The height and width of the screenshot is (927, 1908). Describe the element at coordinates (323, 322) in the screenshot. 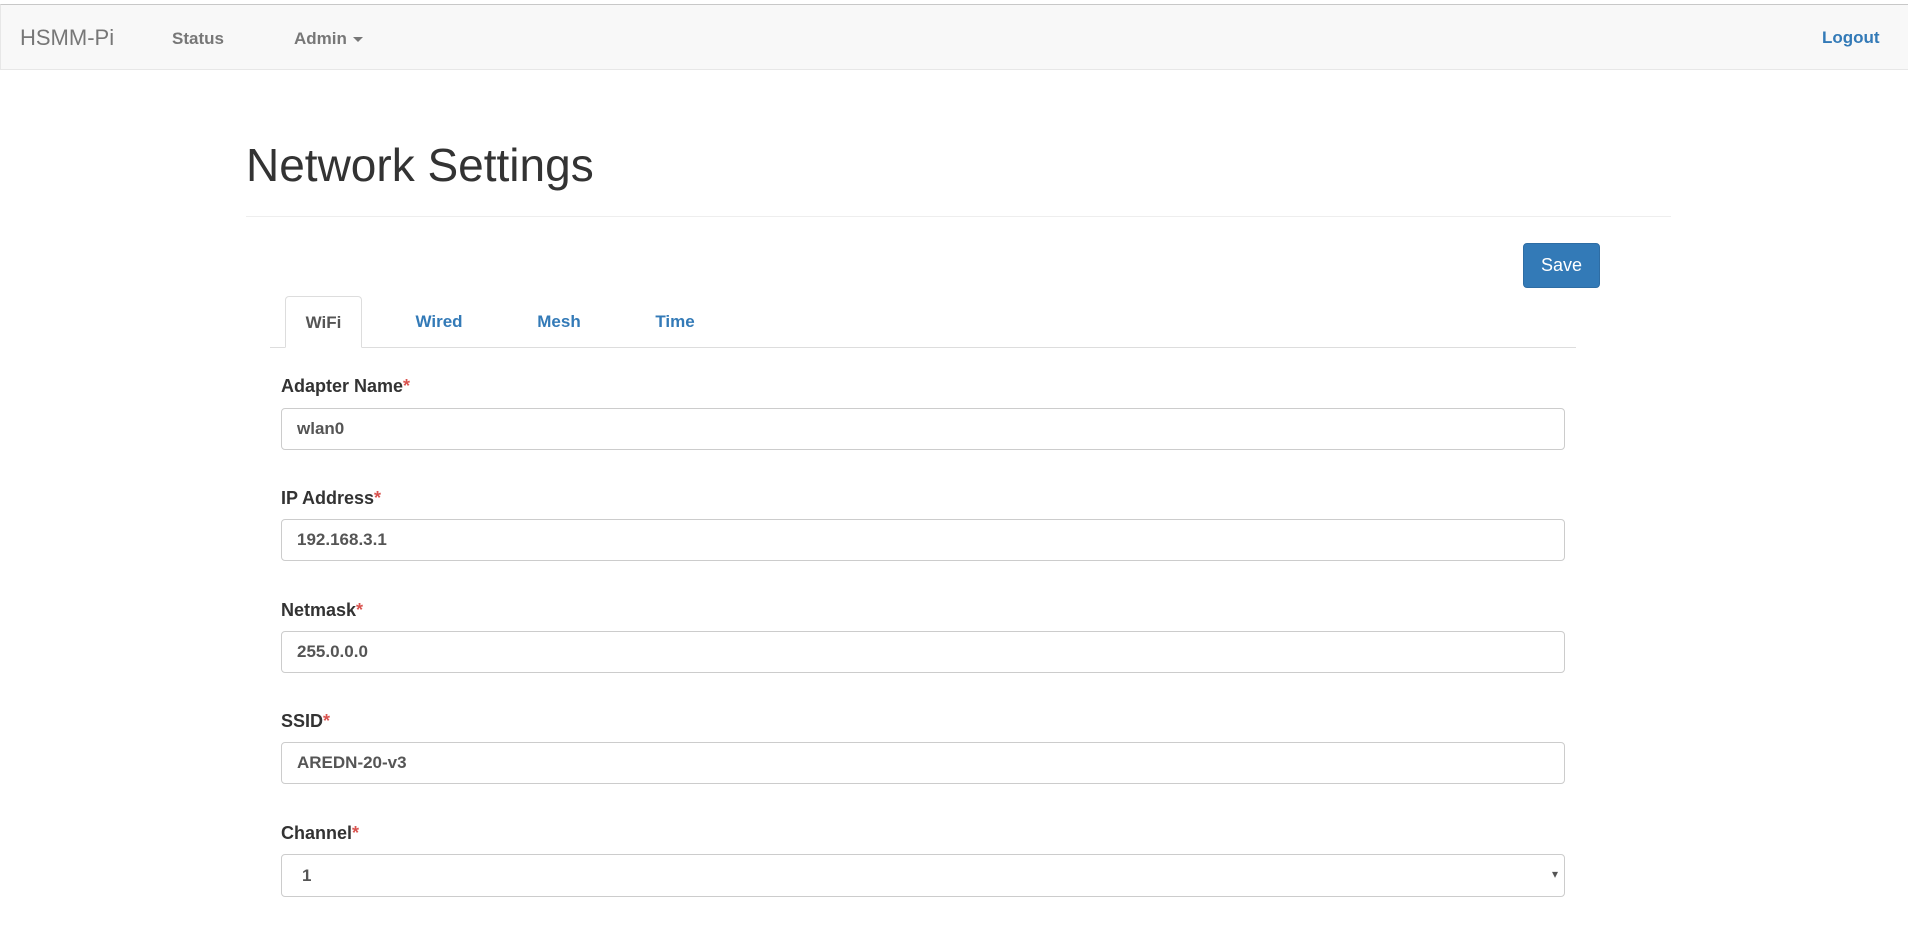

I see `tab-wifi: WiFi` at that location.